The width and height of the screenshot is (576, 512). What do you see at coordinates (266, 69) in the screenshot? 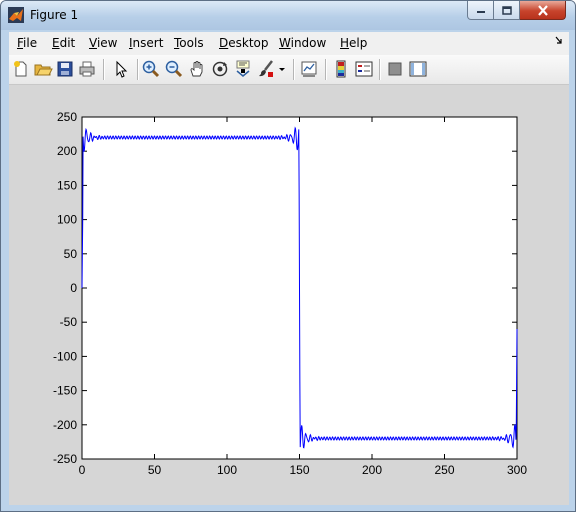
I see `brush-icon` at bounding box center [266, 69].